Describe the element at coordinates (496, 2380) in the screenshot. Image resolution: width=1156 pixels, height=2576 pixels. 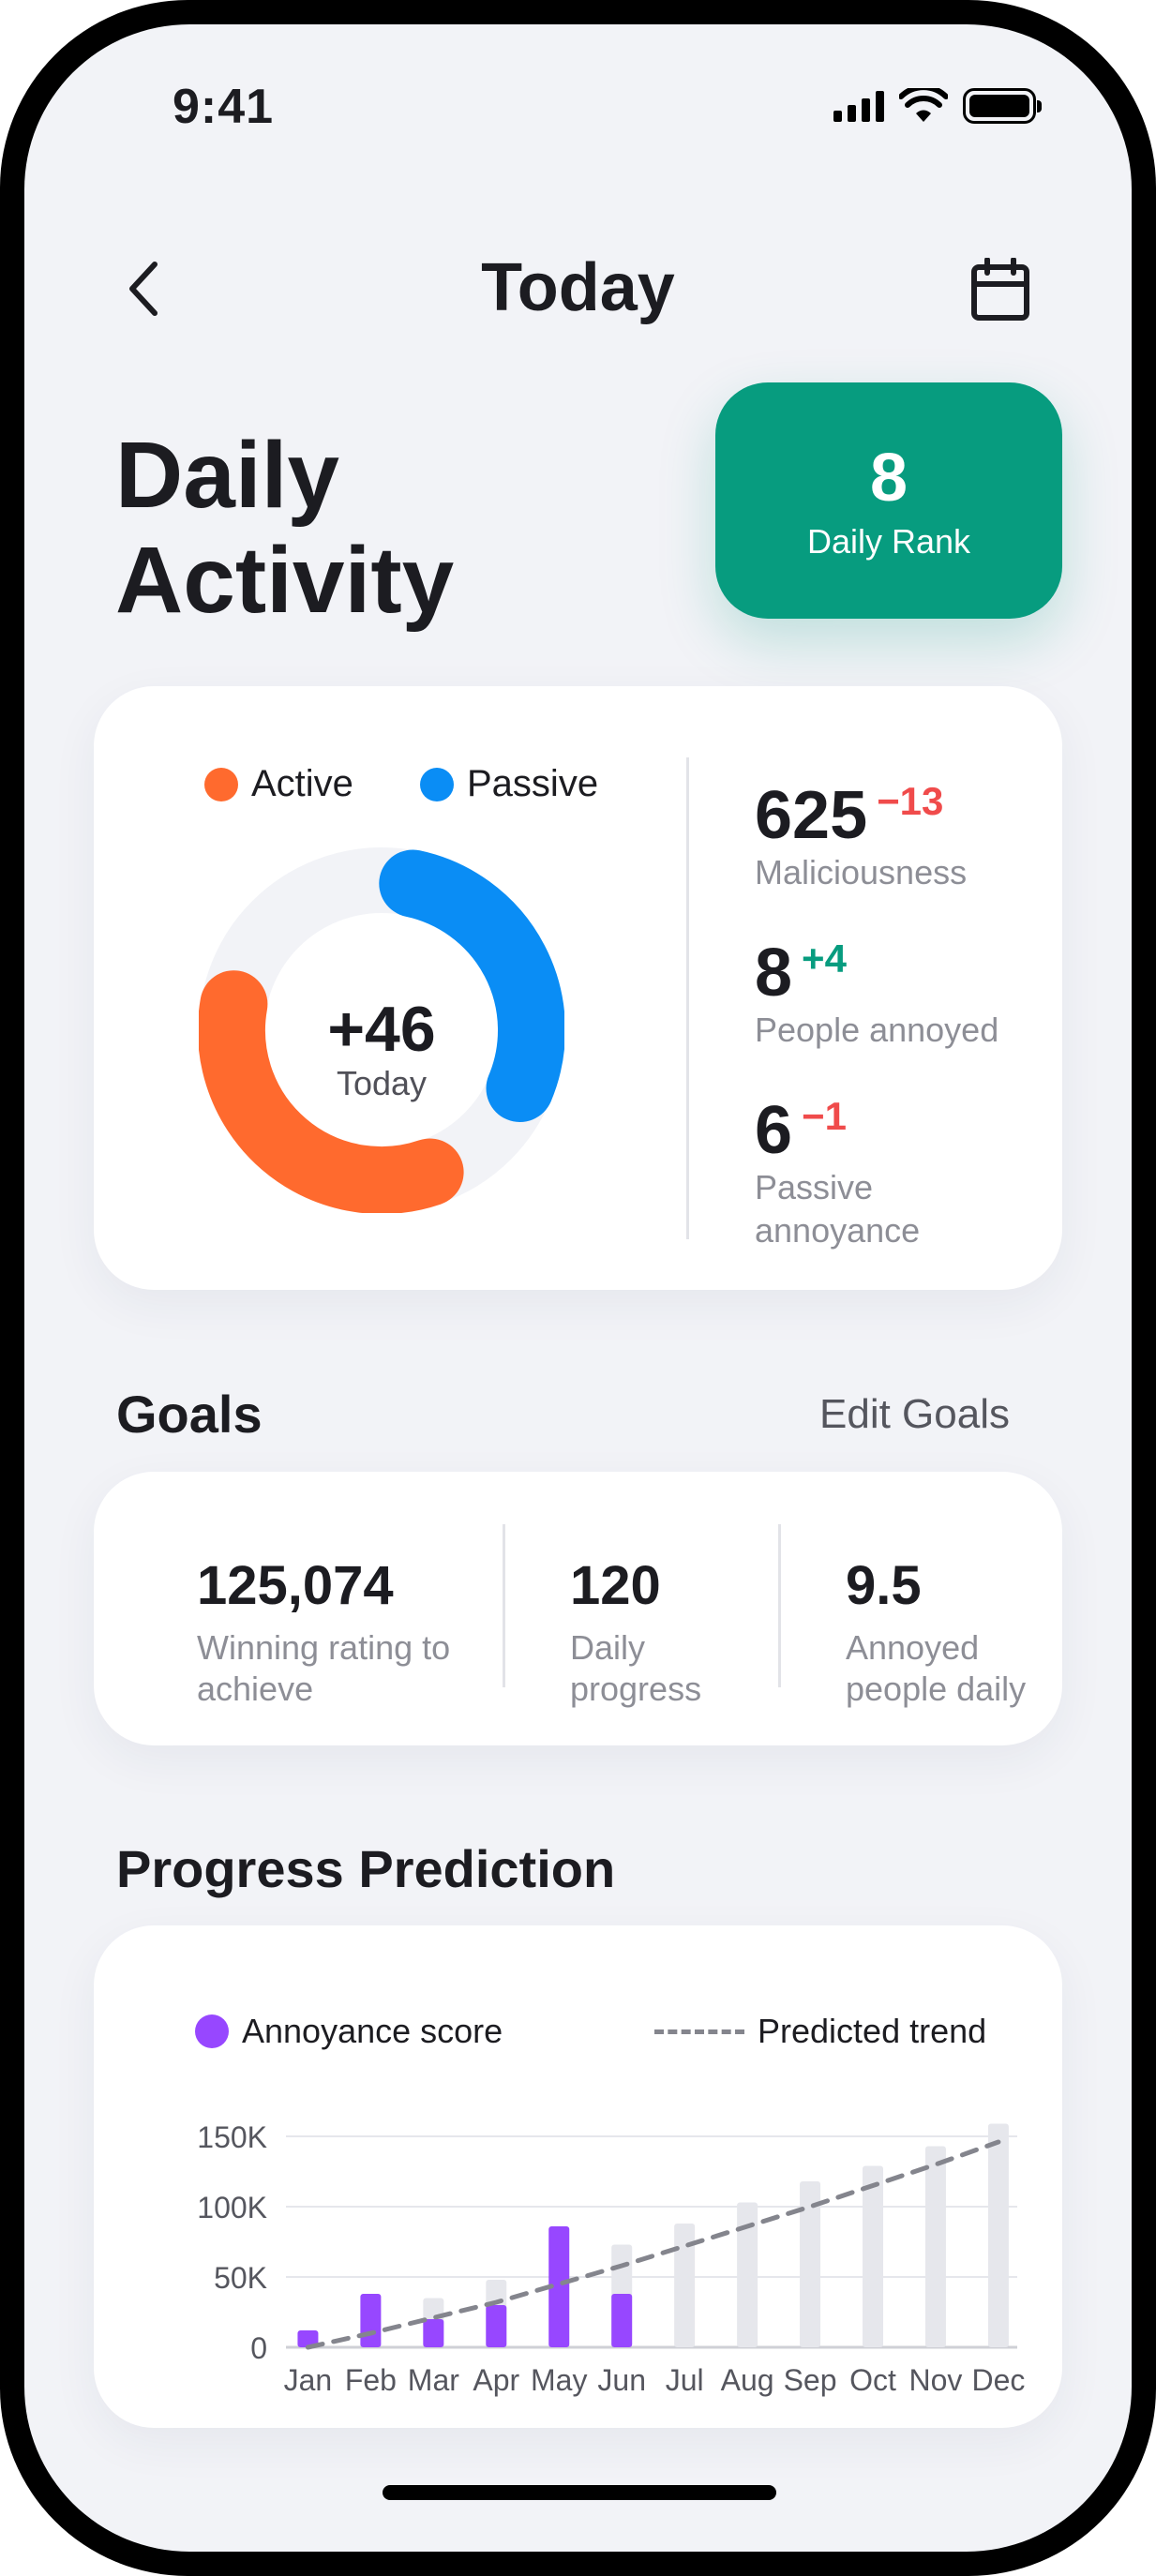
I see `x-tick-label: Apr` at that location.